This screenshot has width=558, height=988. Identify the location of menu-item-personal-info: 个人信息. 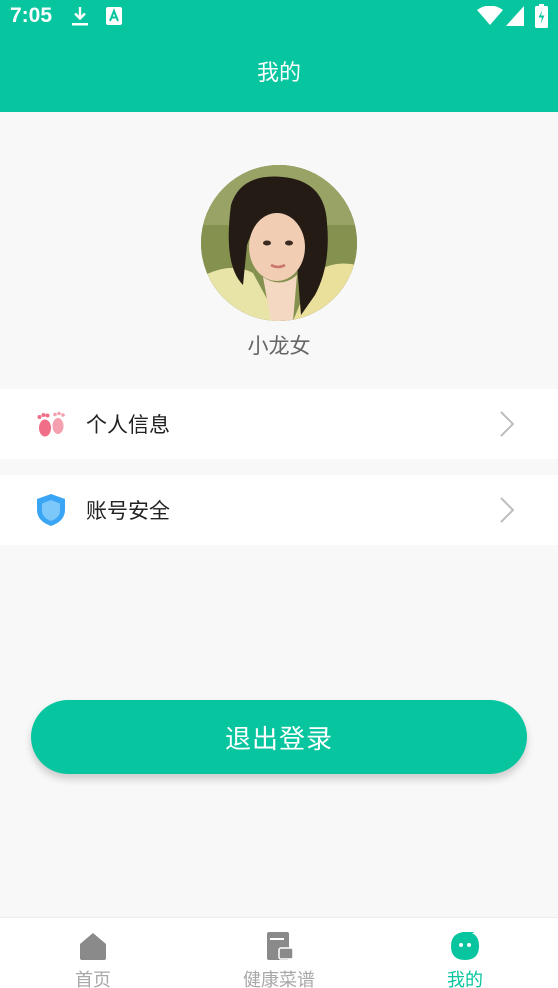
(279, 424).